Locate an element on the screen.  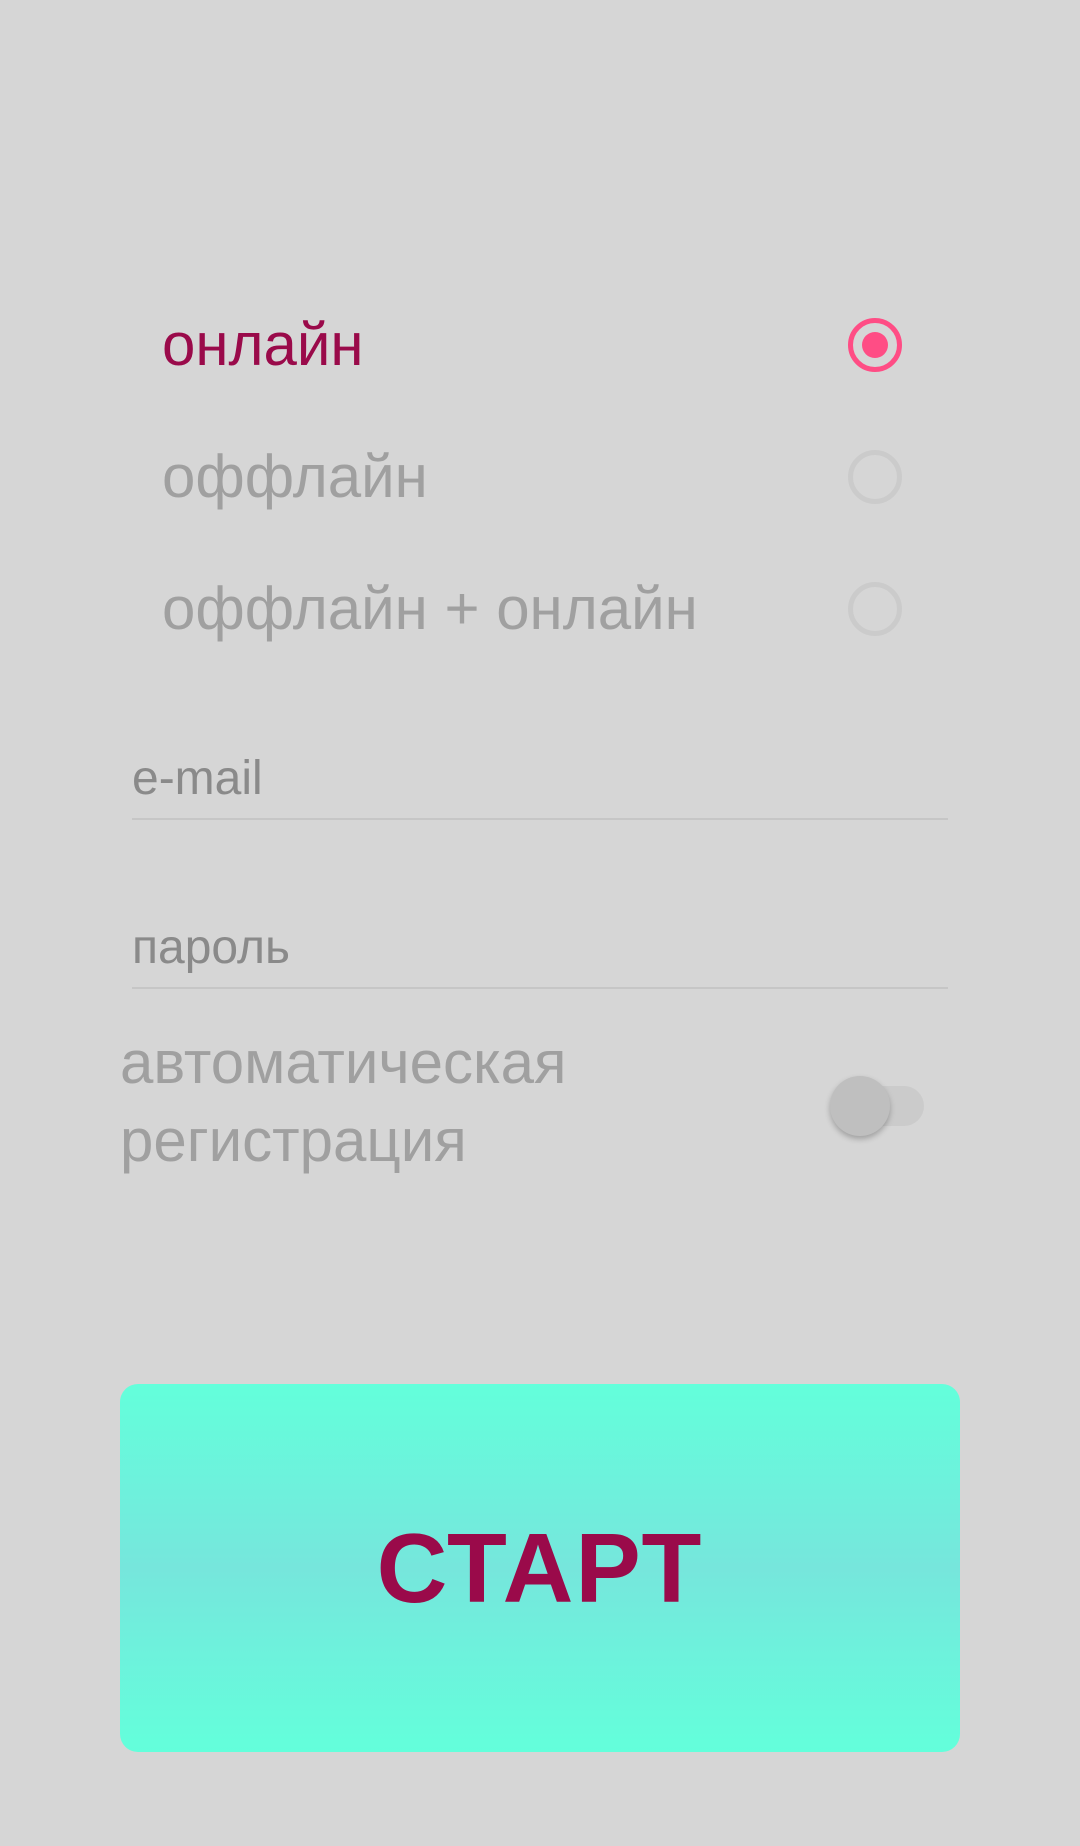
radio-option-label: оффлайн is located at coordinates (295, 476).